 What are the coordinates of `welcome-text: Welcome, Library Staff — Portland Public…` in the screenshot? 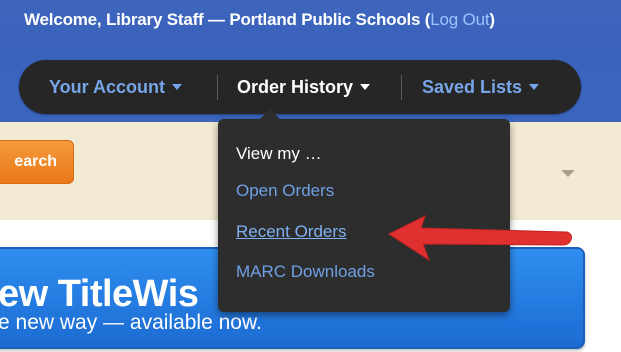 It's located at (227, 19).